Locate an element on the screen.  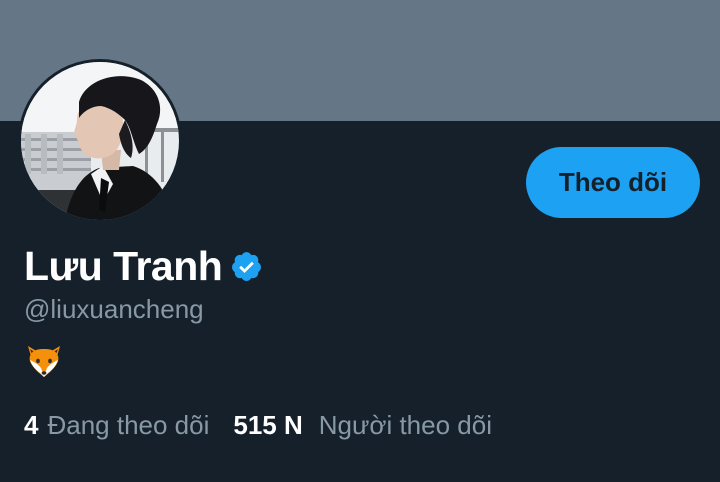
name-row: Lưu Tranh is located at coordinates (143, 266).